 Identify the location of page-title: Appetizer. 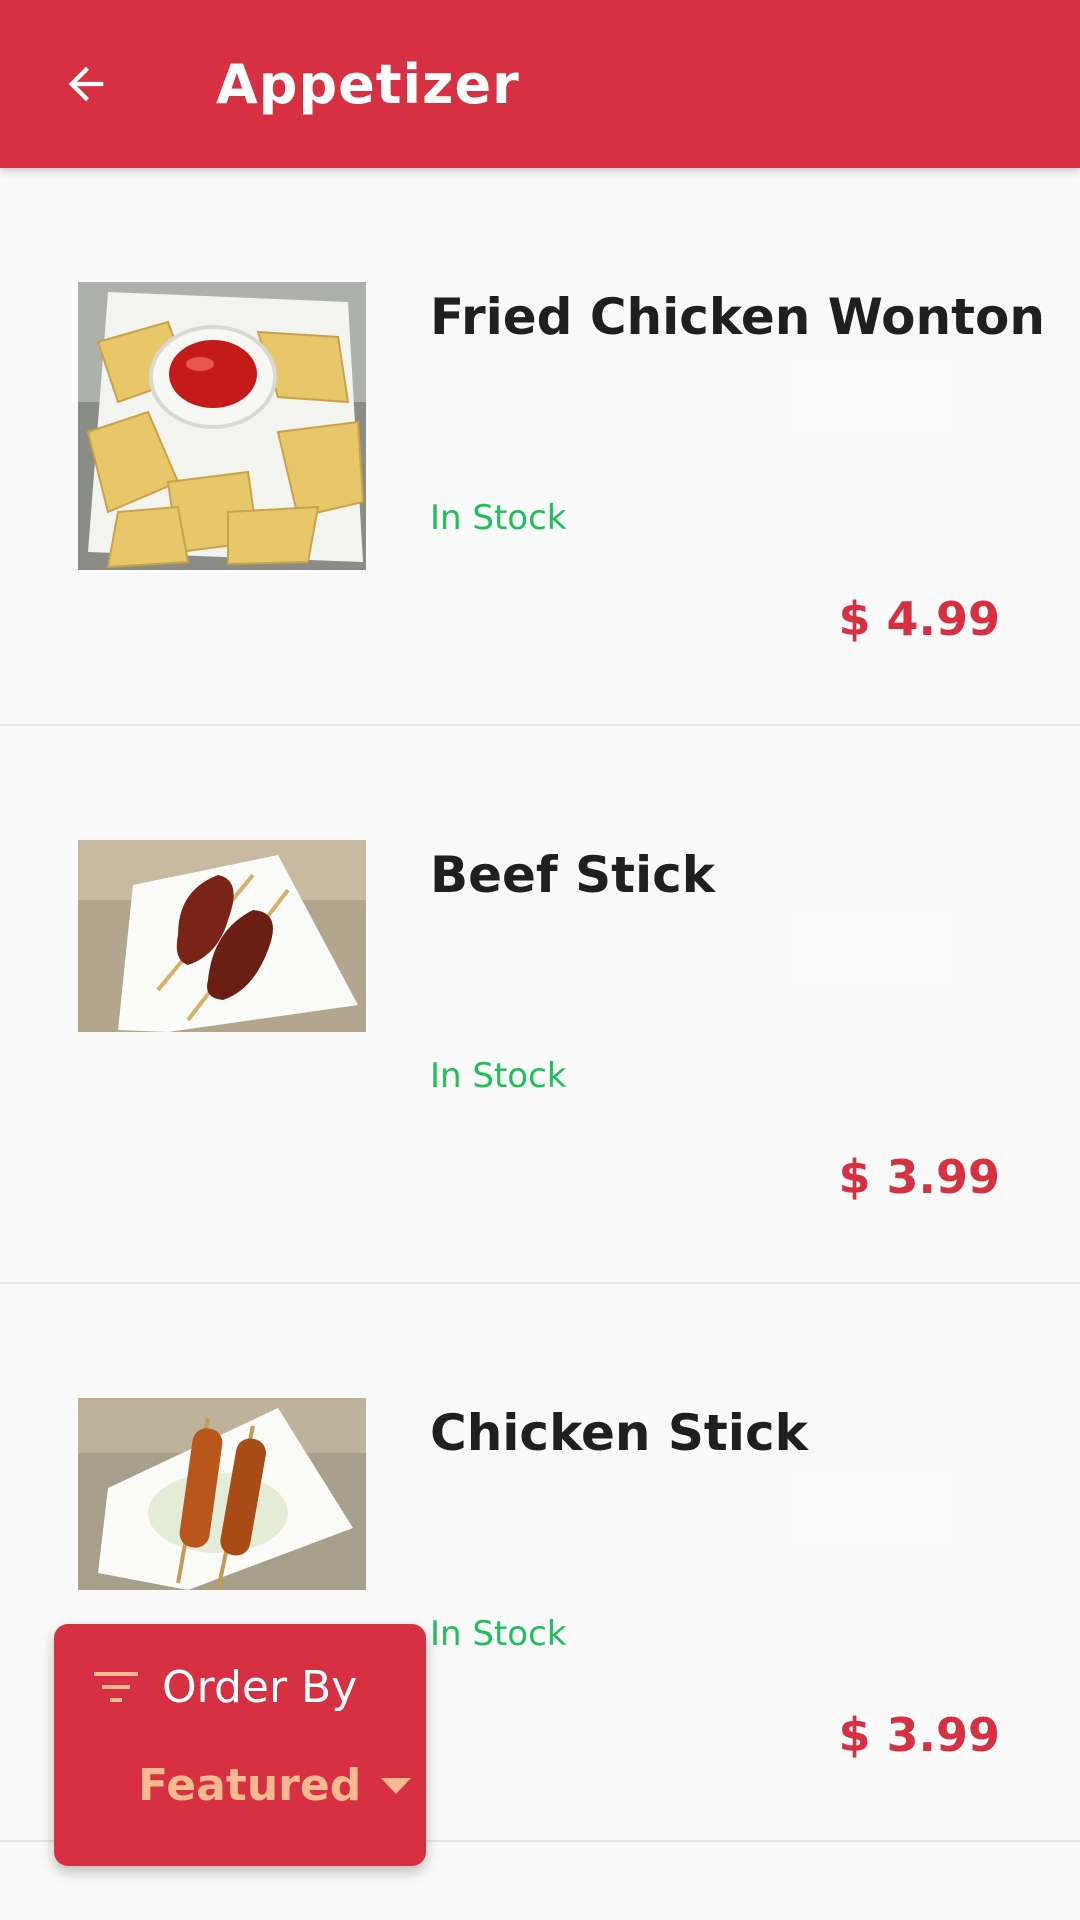
(368, 84).